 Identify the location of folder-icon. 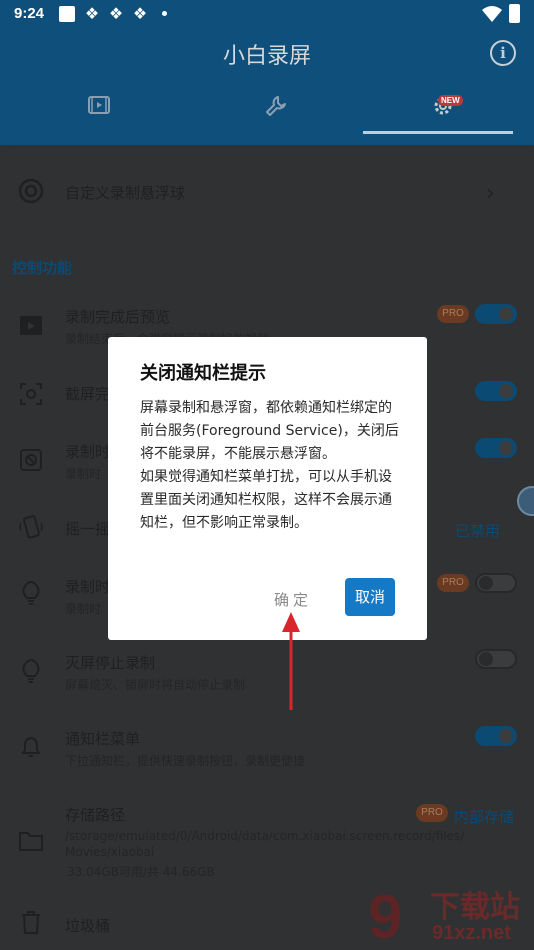
(31, 841).